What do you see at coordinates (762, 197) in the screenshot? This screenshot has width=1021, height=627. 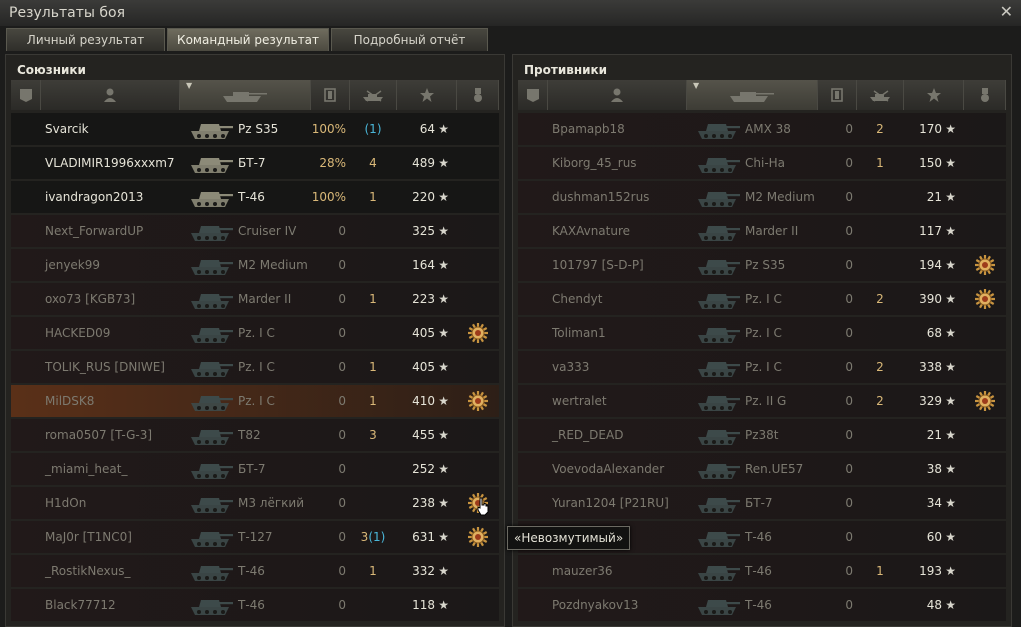 I see `player-row: dushman152rus M2 Medium 0 21 ★` at bounding box center [762, 197].